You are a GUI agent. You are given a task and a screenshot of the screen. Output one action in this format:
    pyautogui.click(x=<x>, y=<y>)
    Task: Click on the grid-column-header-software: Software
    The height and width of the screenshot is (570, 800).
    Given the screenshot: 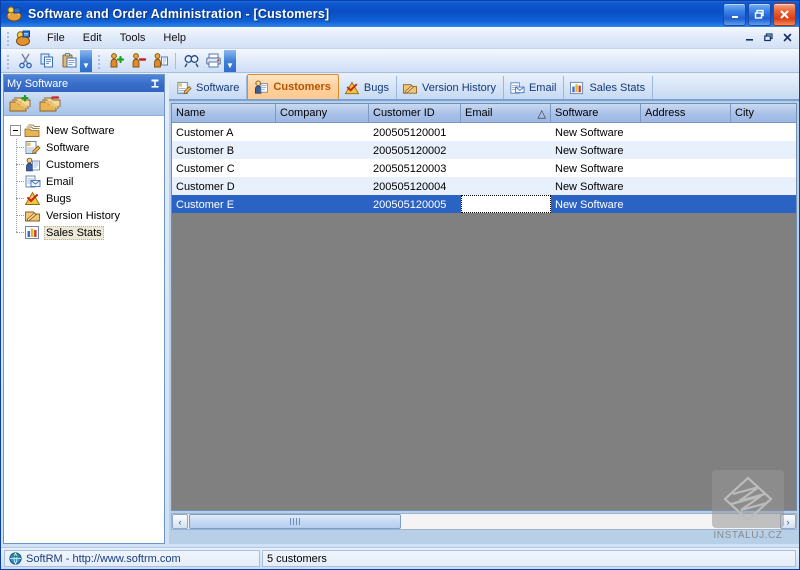 What is the action you would take?
    pyautogui.click(x=596, y=113)
    